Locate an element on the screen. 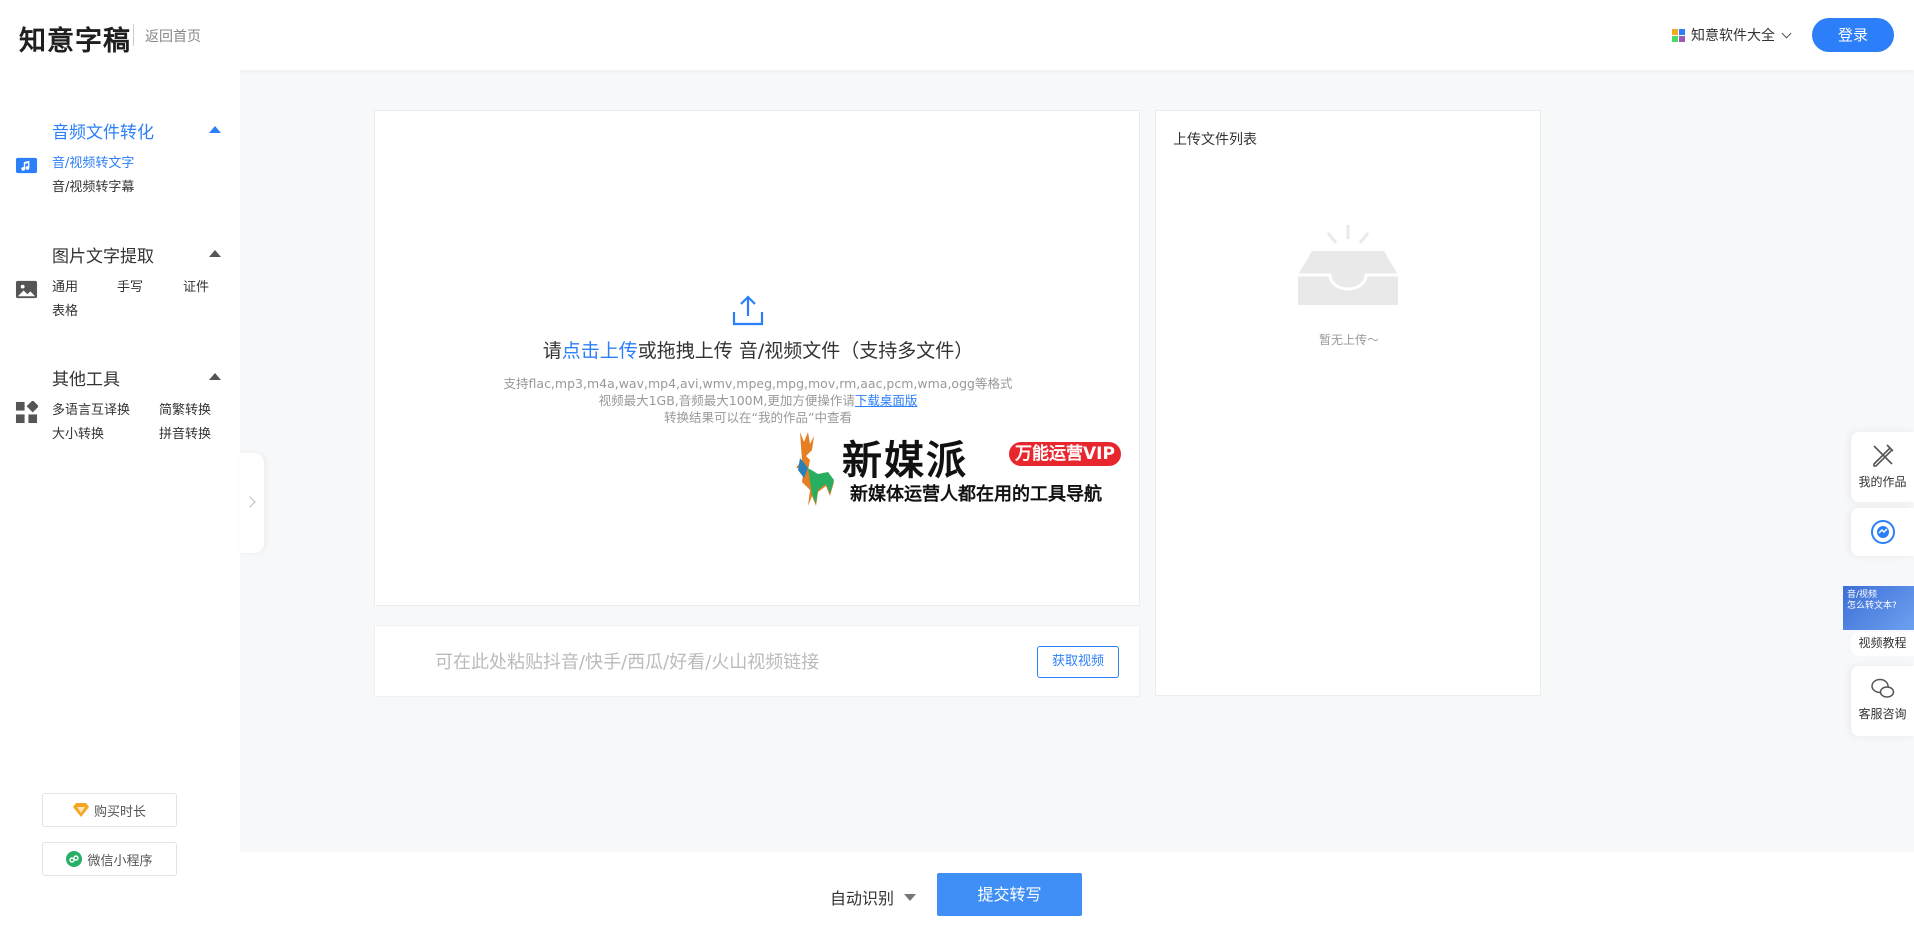 The image size is (1914, 936). mini-program-icon is located at coordinates (74, 859).